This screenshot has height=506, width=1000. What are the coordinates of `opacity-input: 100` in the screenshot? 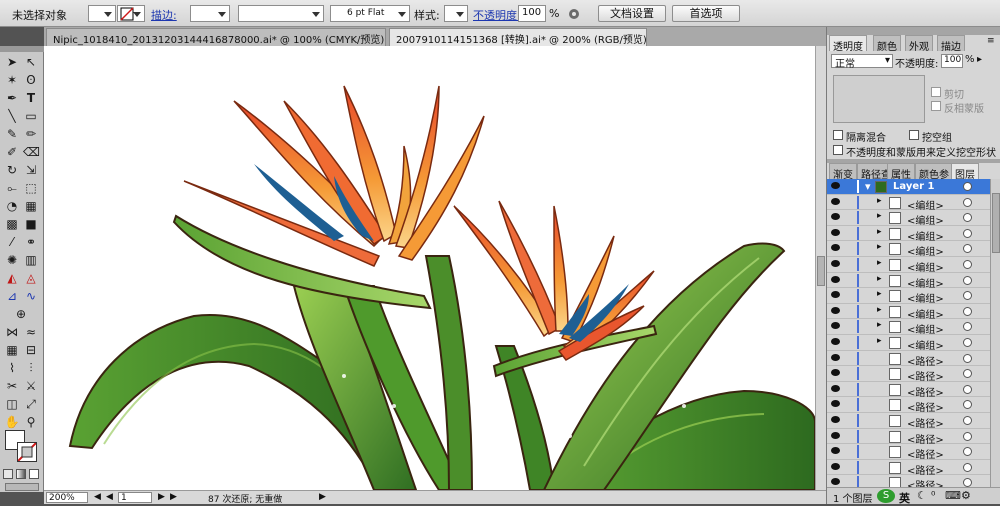 It's located at (532, 13).